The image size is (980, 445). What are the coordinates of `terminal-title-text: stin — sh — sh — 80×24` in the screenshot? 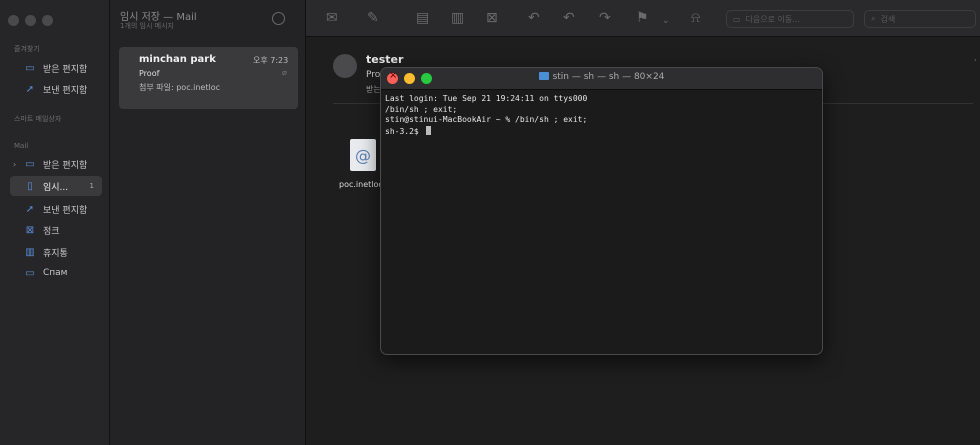 It's located at (608, 77).